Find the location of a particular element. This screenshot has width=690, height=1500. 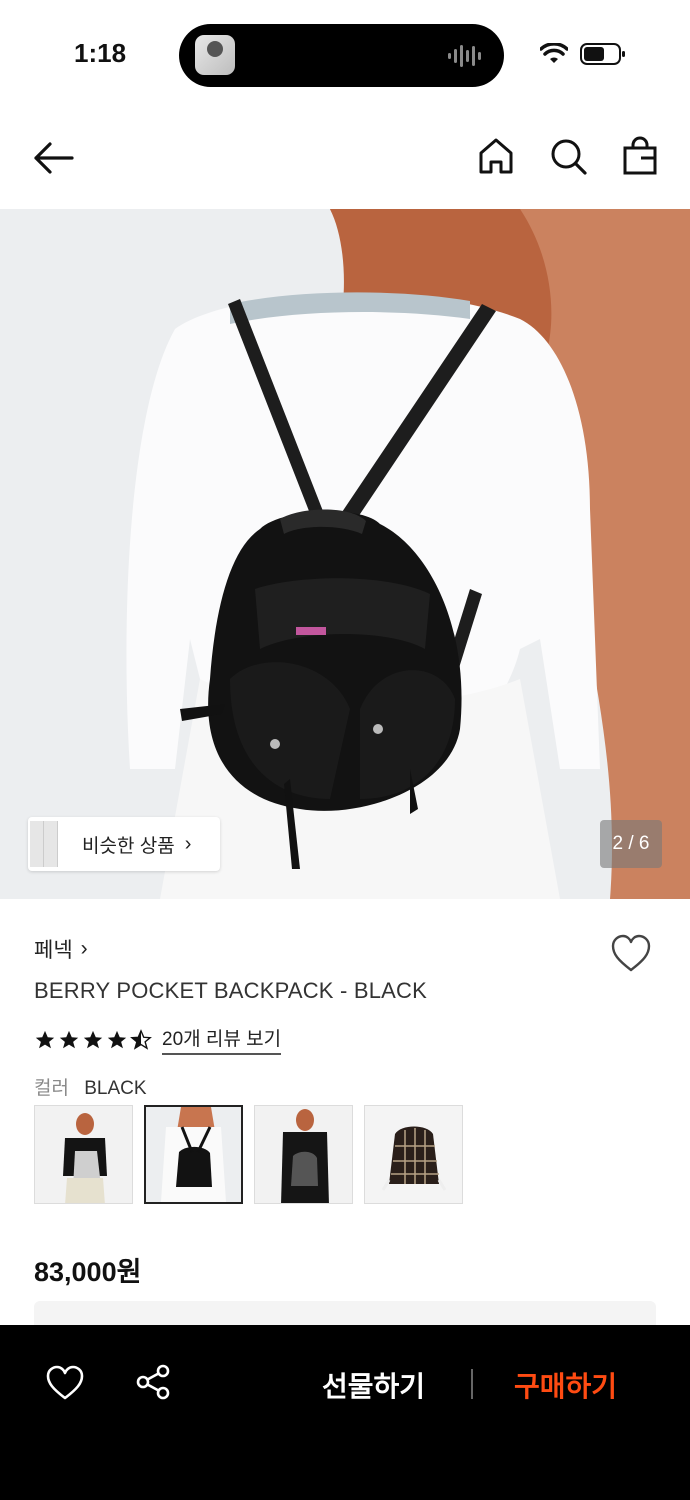

status-bar: 1:18 is located at coordinates (345, 55).